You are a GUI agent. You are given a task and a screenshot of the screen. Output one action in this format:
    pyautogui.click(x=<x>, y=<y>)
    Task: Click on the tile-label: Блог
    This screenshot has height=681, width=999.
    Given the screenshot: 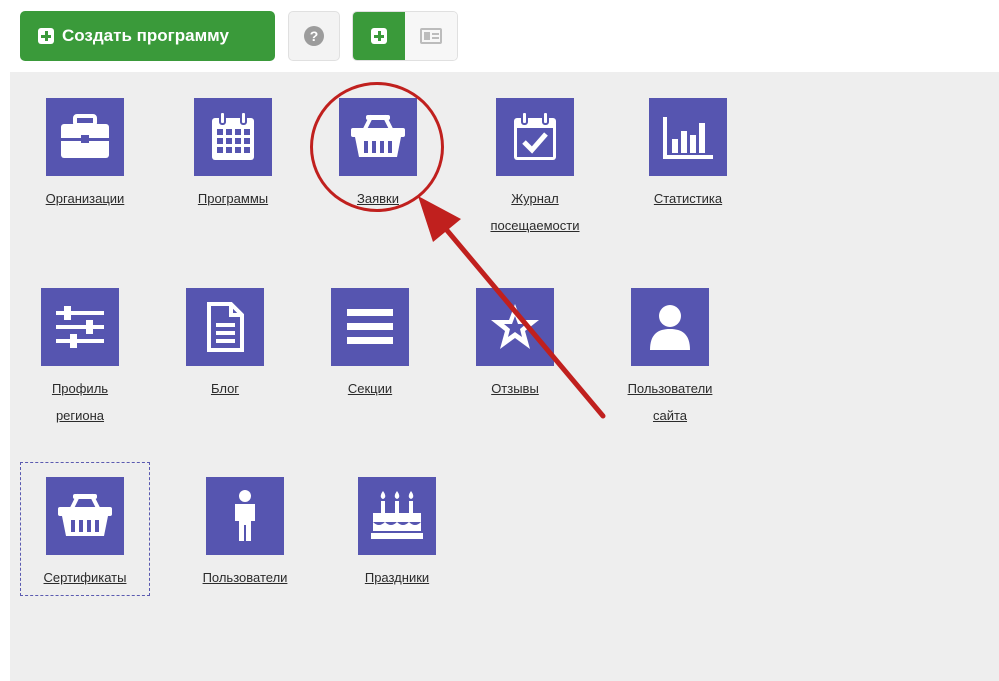 What is the action you would take?
    pyautogui.click(x=225, y=388)
    